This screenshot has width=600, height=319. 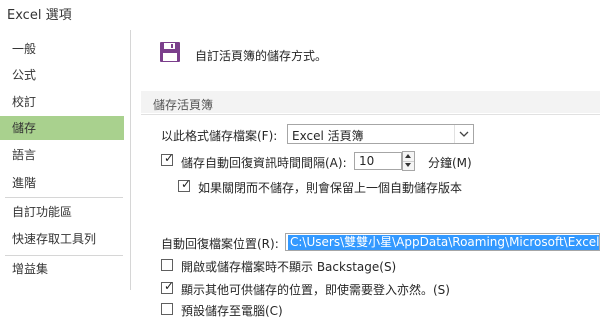 What do you see at coordinates (219, 136) in the screenshot?
I see `save-format-label: 以此格式儲存檔案(F):` at bounding box center [219, 136].